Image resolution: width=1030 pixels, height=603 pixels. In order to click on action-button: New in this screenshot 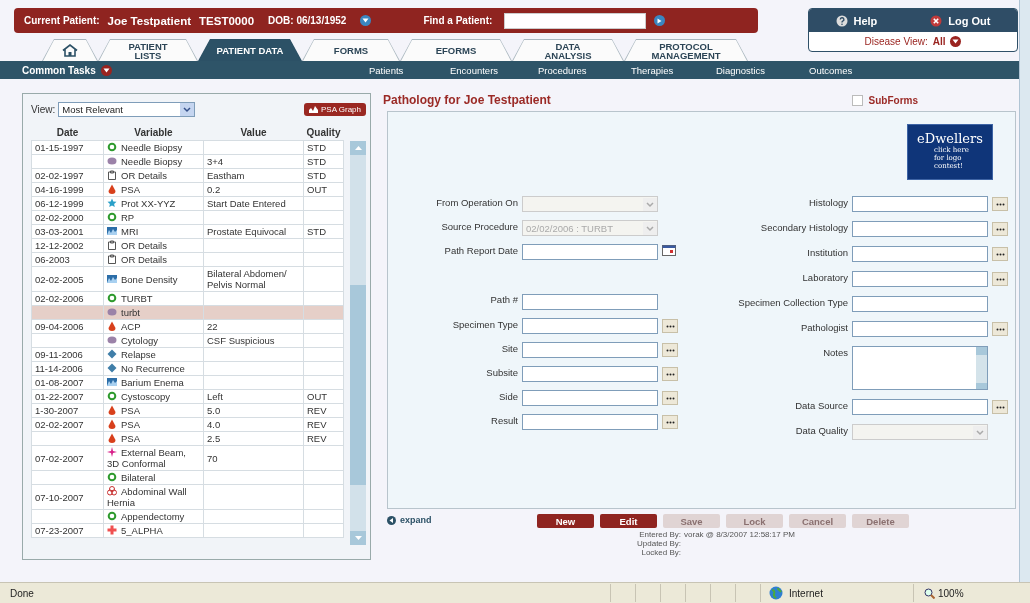, I will do `click(565, 521)`.